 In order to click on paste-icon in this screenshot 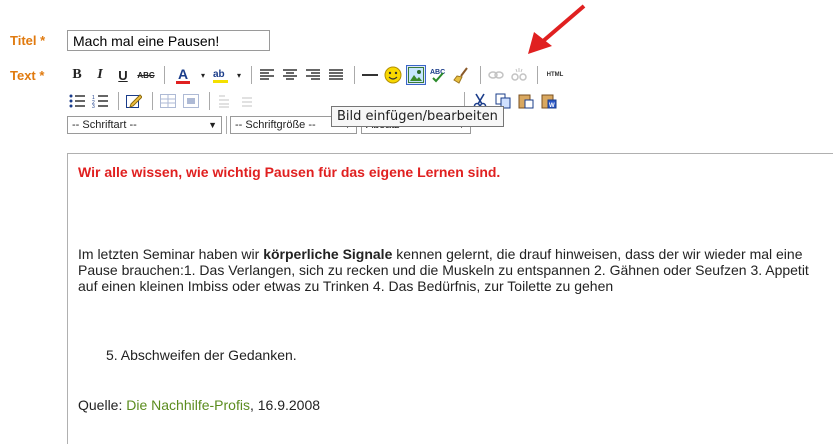, I will do `click(526, 101)`.